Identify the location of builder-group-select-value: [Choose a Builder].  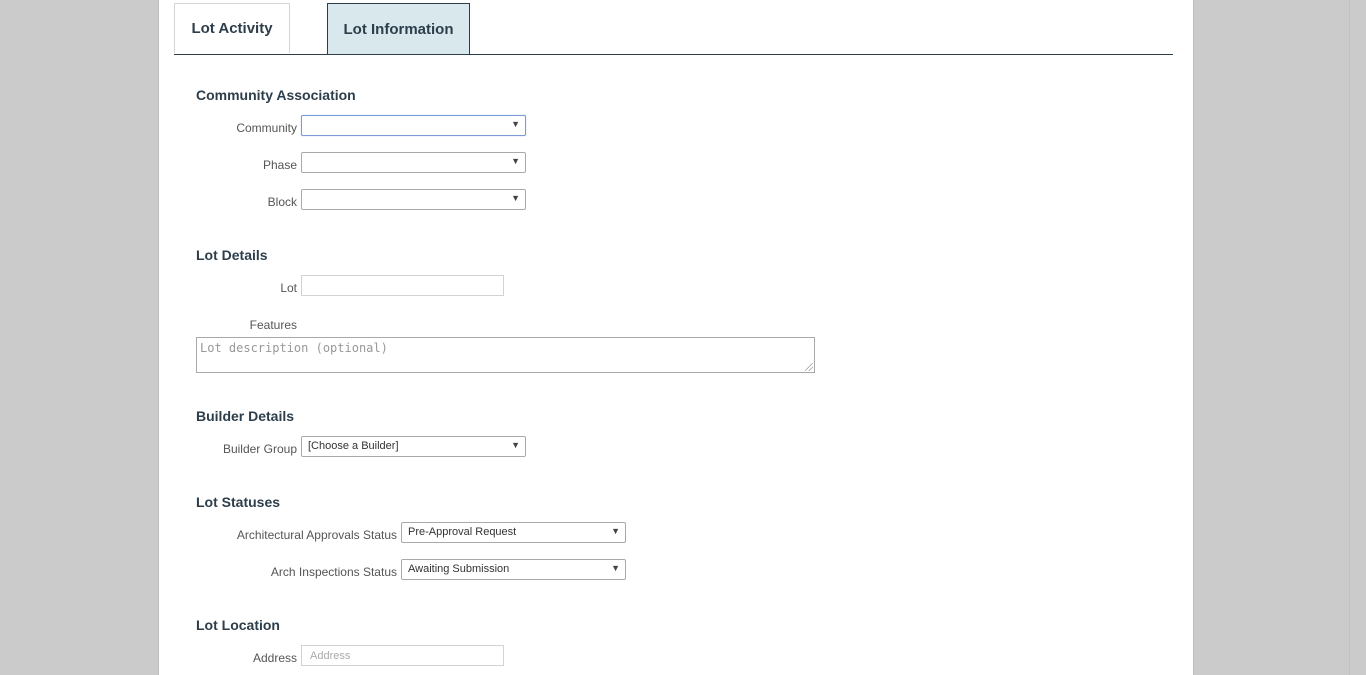
(353, 446).